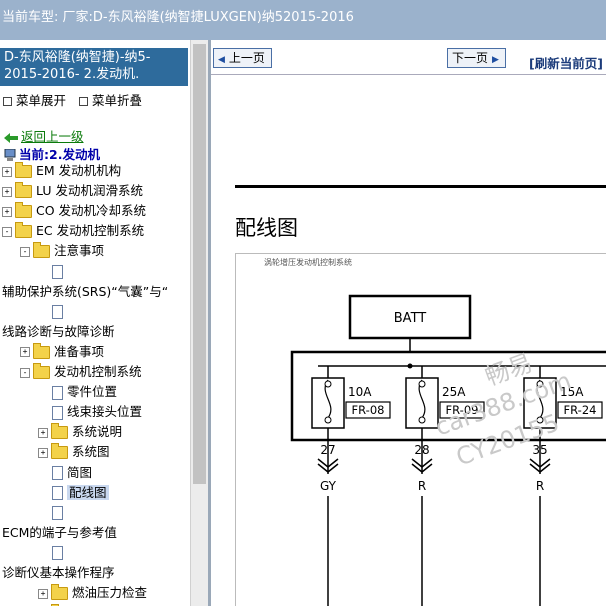  What do you see at coordinates (88, 492) in the screenshot?
I see `tree-item-label: 配线图` at bounding box center [88, 492].